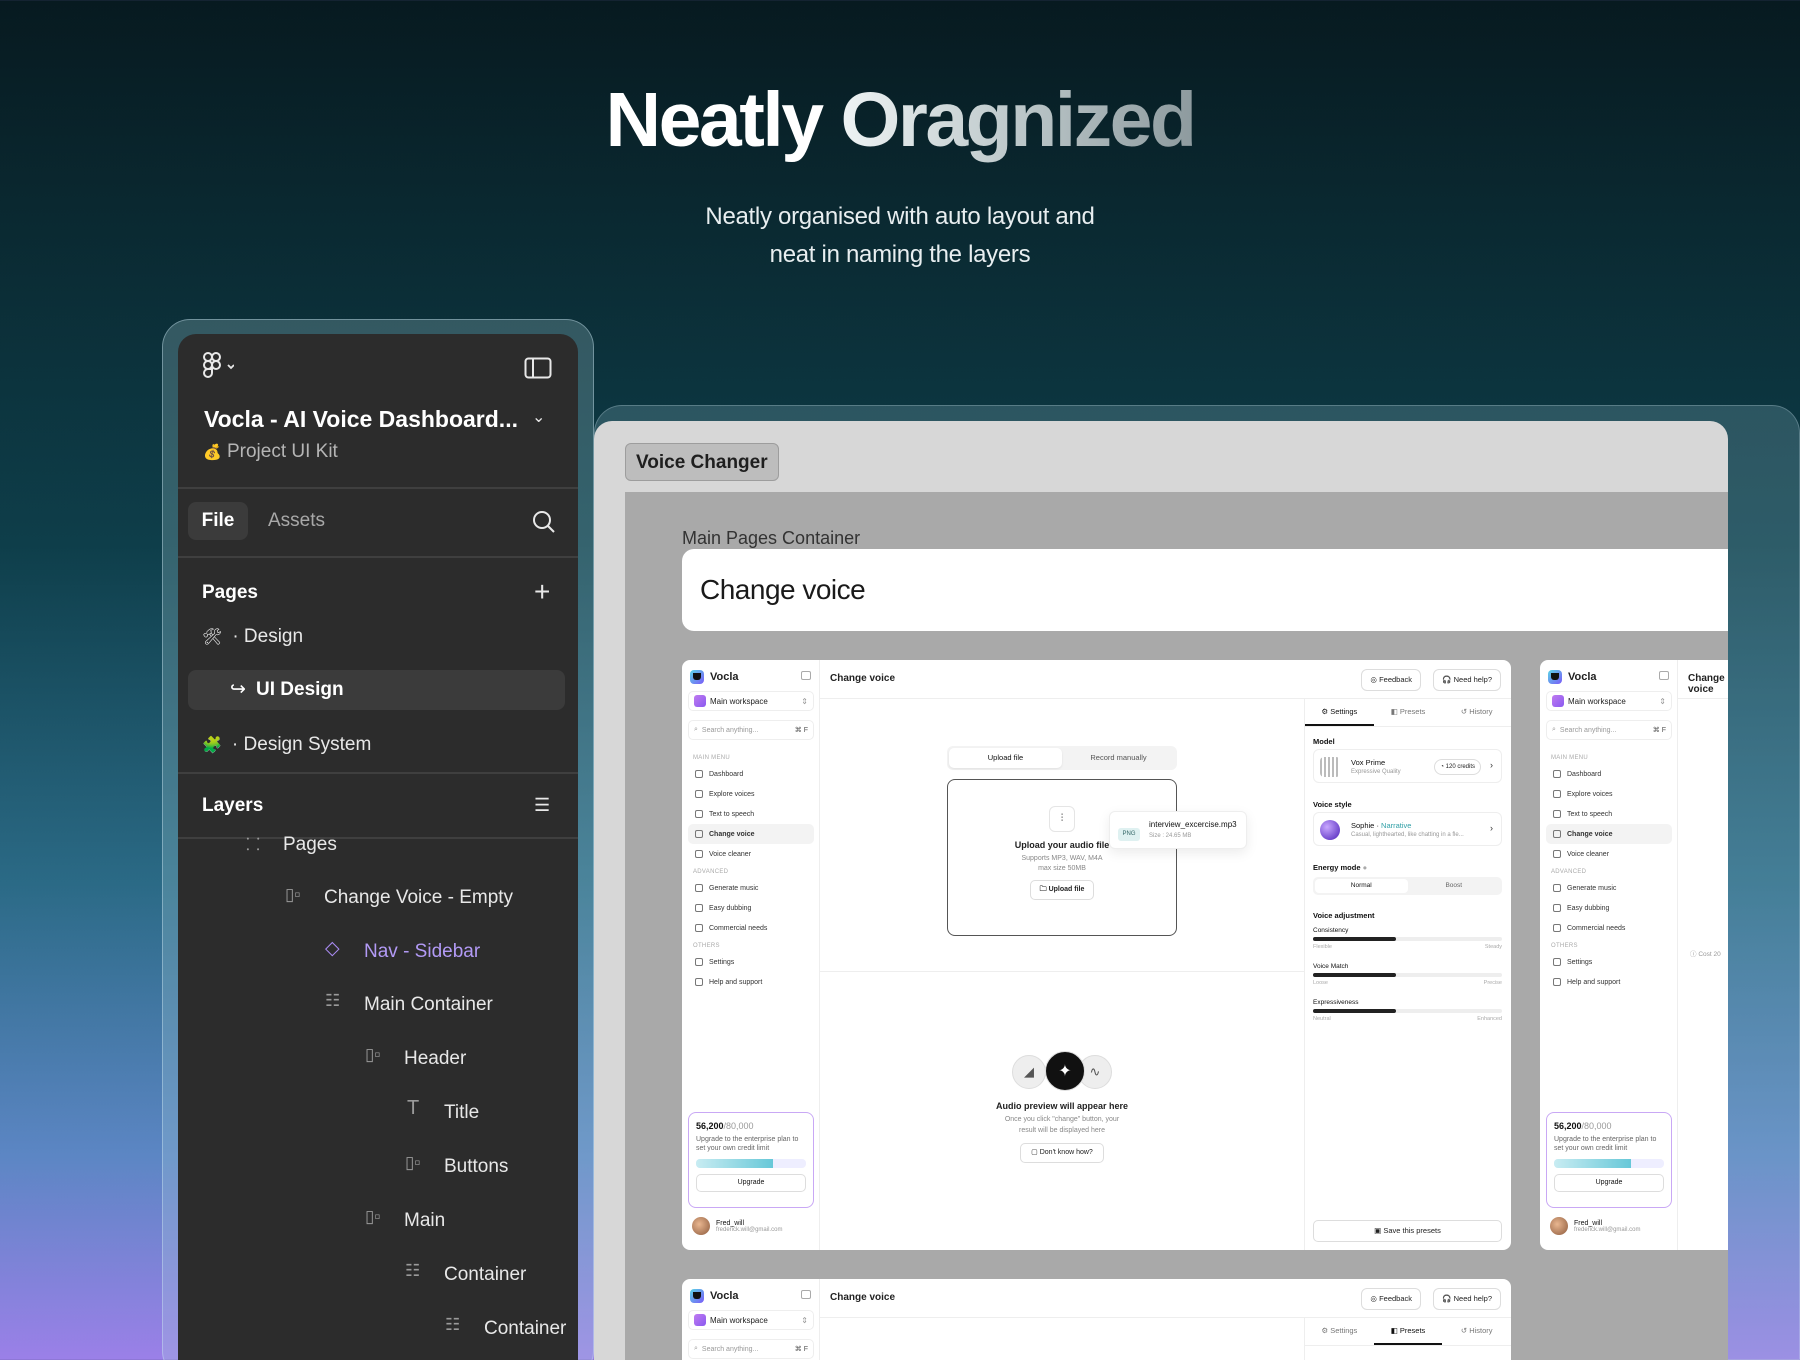 The image size is (1800, 1360). Describe the element at coordinates (1118, 758) in the screenshot. I see `tab-record-manually: Record manually` at that location.